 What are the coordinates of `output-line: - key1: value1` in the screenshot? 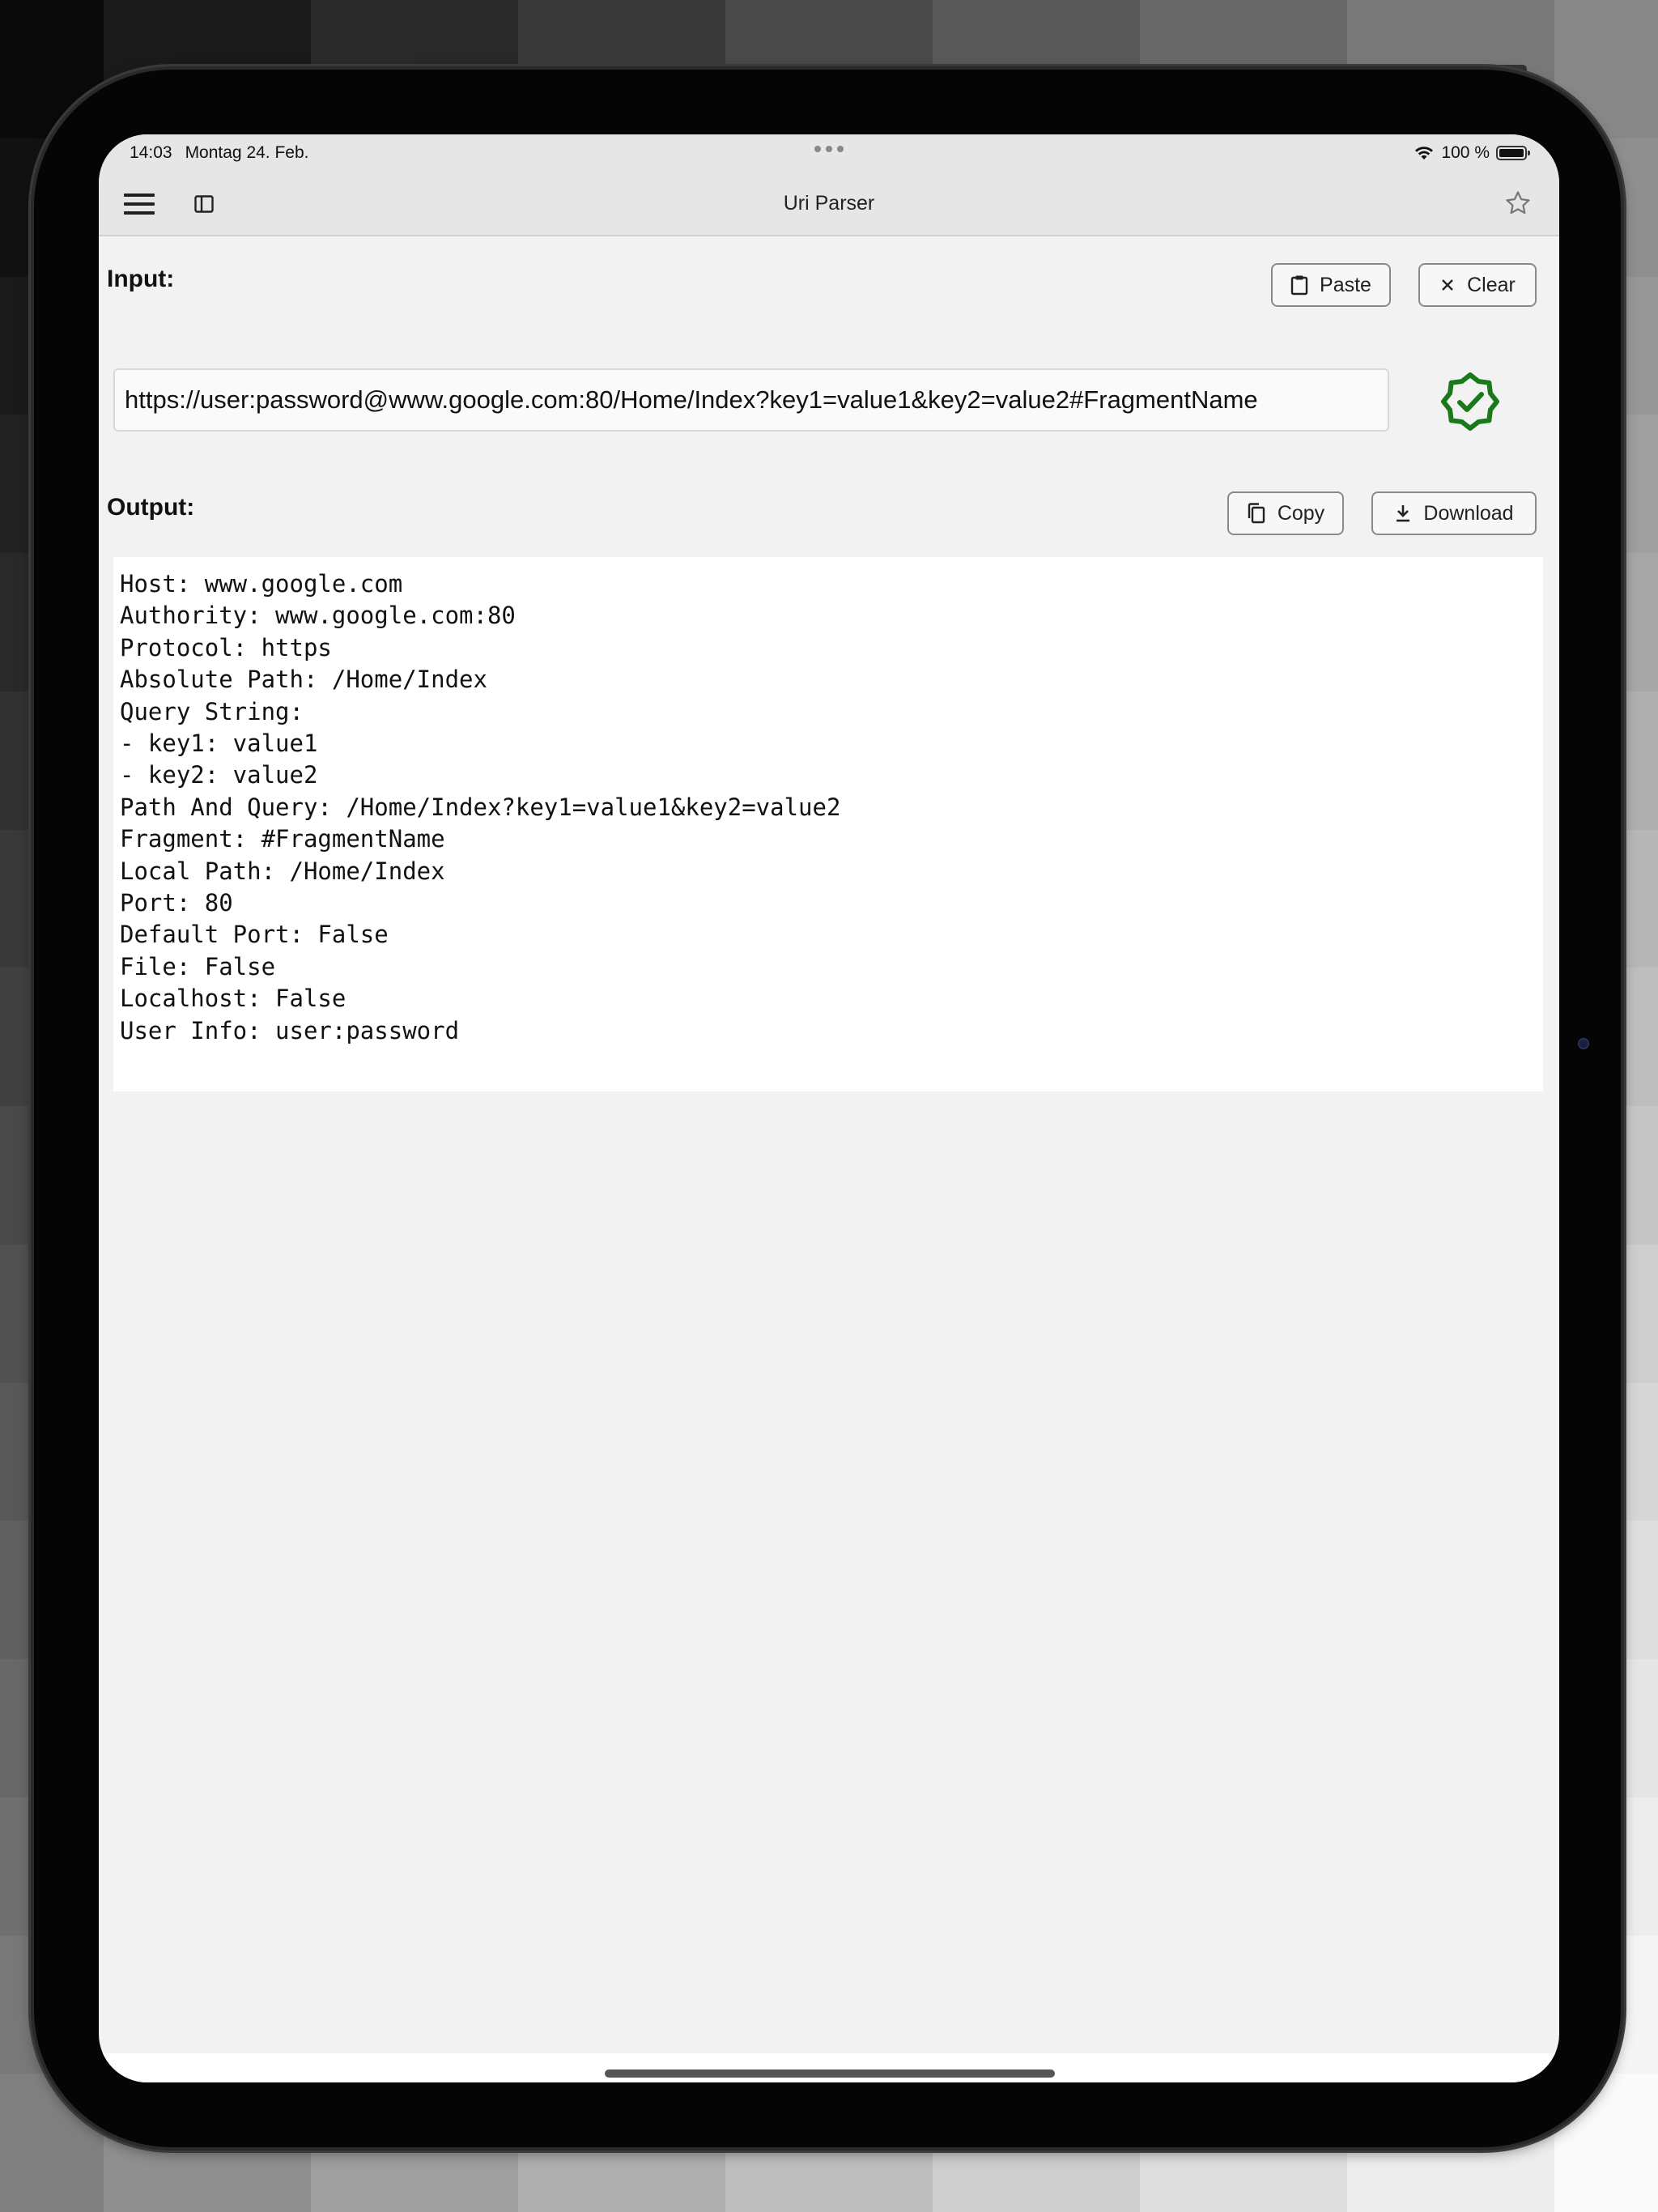 It's located at (219, 744).